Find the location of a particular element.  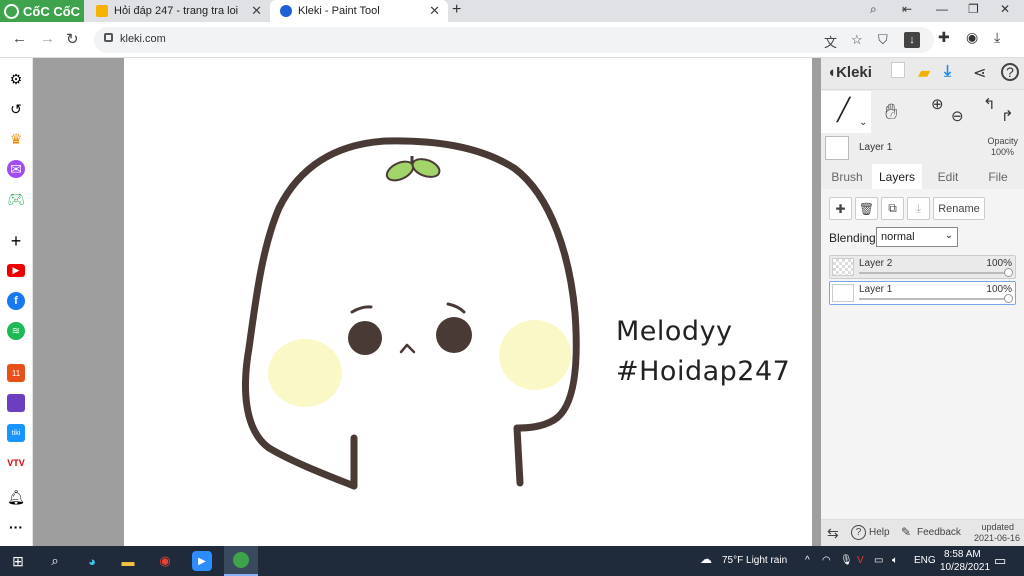

notifications-icon: ▭ is located at coordinates (1000, 561).